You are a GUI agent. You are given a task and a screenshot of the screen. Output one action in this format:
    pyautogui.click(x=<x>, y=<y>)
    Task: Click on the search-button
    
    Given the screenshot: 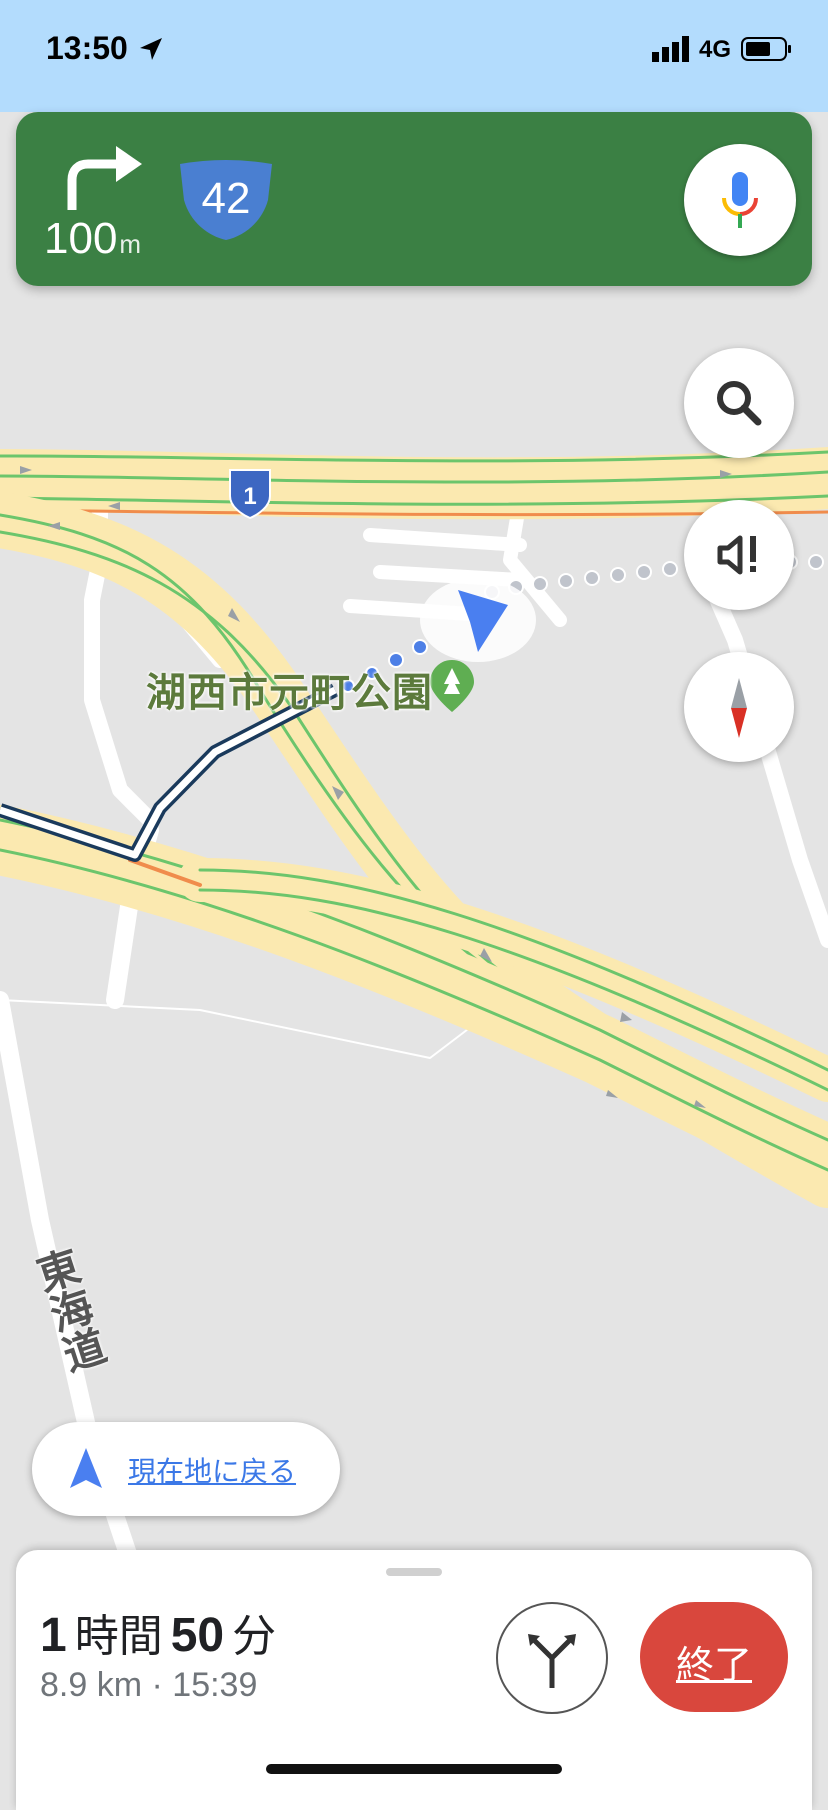 What is the action you would take?
    pyautogui.click(x=739, y=403)
    